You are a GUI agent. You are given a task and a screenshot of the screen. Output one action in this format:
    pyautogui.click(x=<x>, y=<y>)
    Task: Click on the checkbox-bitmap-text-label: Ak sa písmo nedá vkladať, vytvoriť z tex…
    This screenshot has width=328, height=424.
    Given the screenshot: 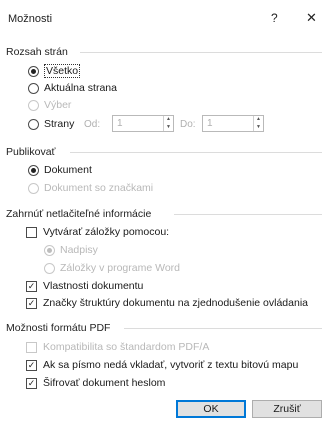 What is the action you would take?
    pyautogui.click(x=171, y=365)
    